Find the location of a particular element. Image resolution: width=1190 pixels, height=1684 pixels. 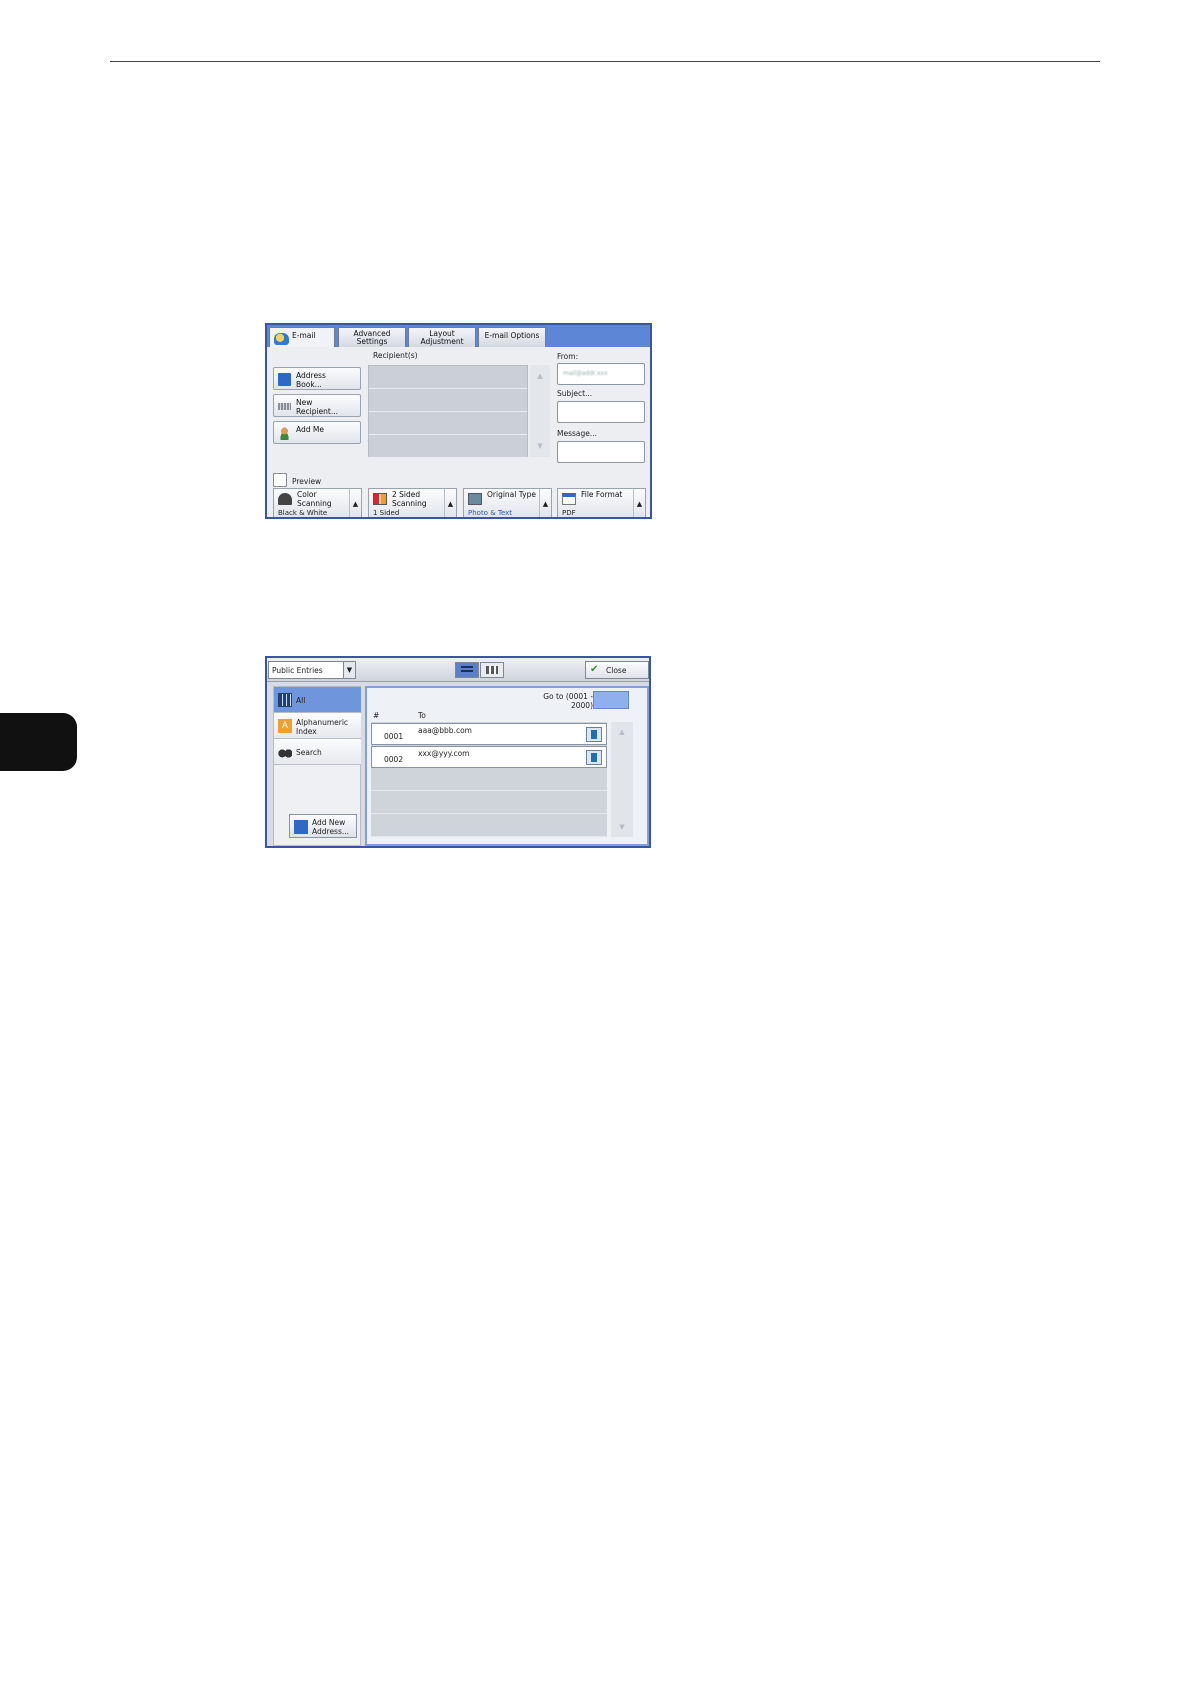

grid-view-icon is located at coordinates (492, 670).